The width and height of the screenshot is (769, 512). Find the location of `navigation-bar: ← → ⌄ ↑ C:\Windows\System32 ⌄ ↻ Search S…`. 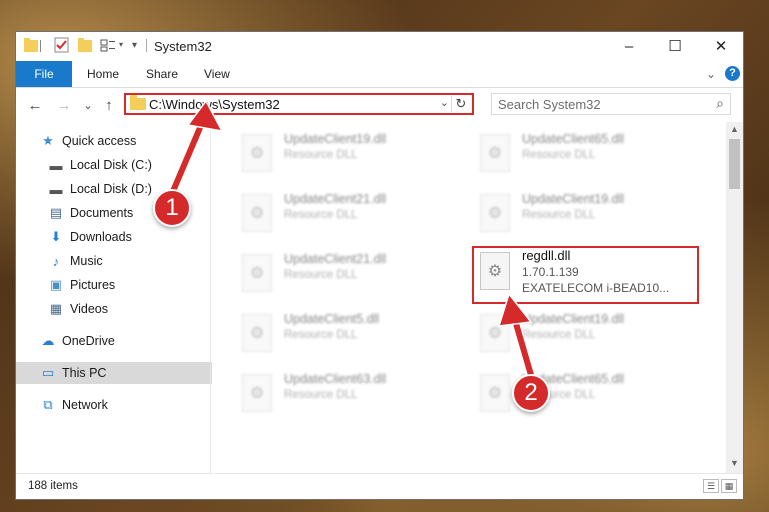

navigation-bar: ← → ⌄ ↑ C:\Windows\System32 ⌄ ↻ Search S… is located at coordinates (379, 105).